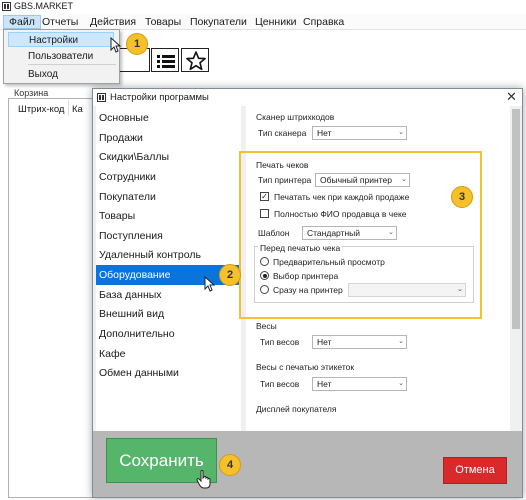 This screenshot has width=526, height=500. Describe the element at coordinates (280, 384) in the screenshot. I see `label-scales-type-label: Тип весов` at that location.